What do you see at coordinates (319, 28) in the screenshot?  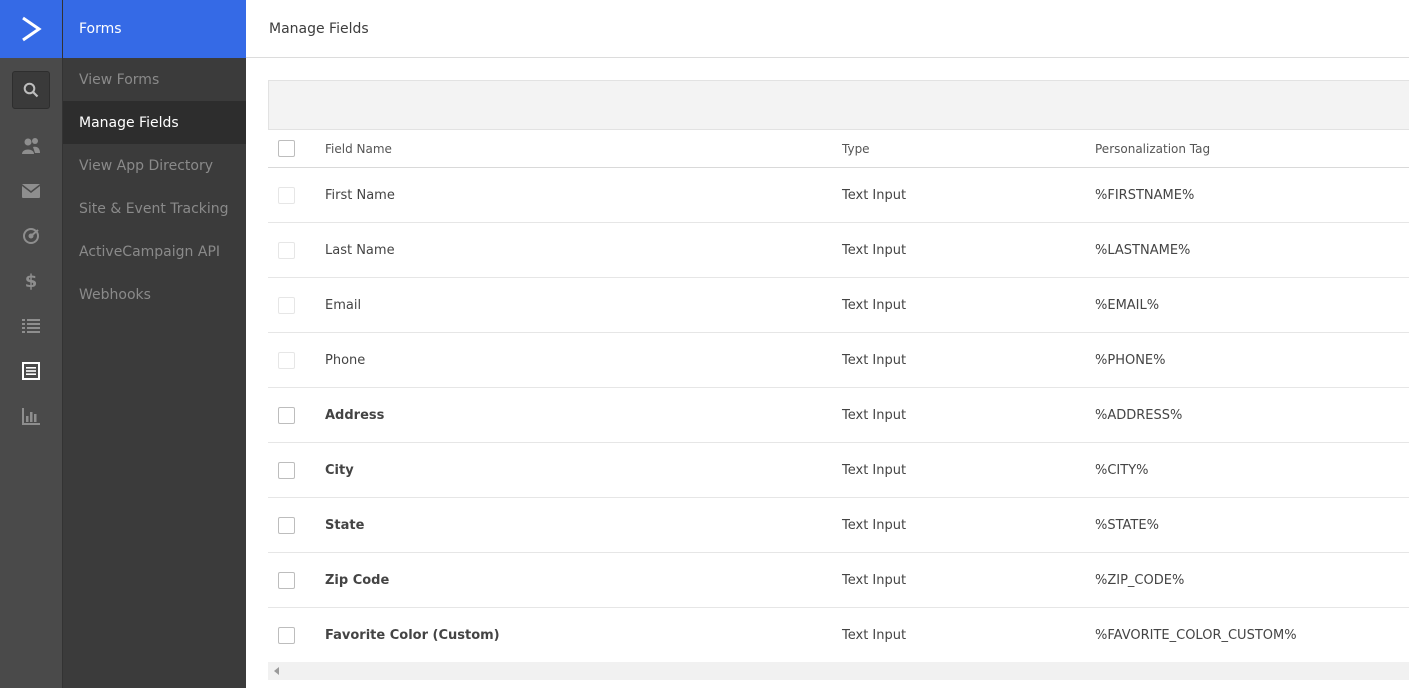 I see `page-title: Manage Fields` at bounding box center [319, 28].